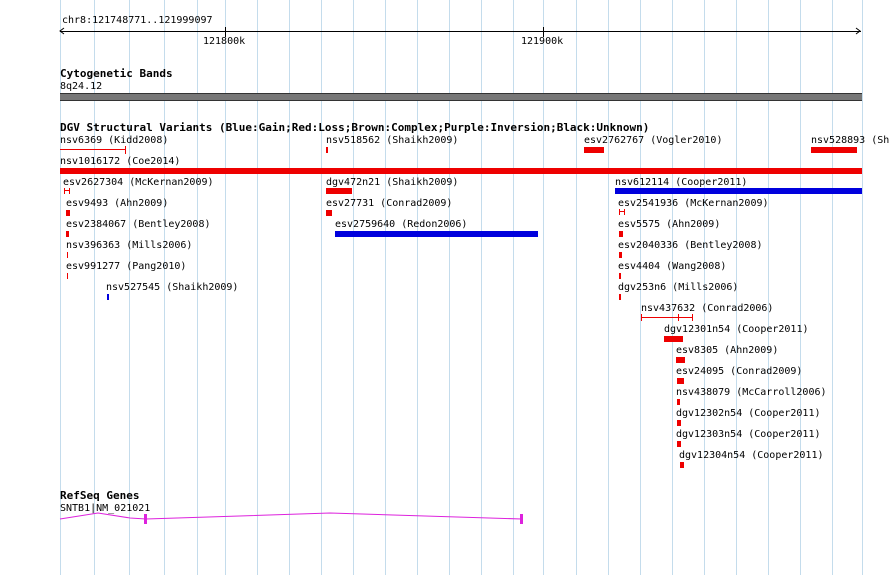 Image resolution: width=890 pixels, height=575 pixels. What do you see at coordinates (436, 234) in the screenshot?
I see `sv-feature-esv2759640` at bounding box center [436, 234].